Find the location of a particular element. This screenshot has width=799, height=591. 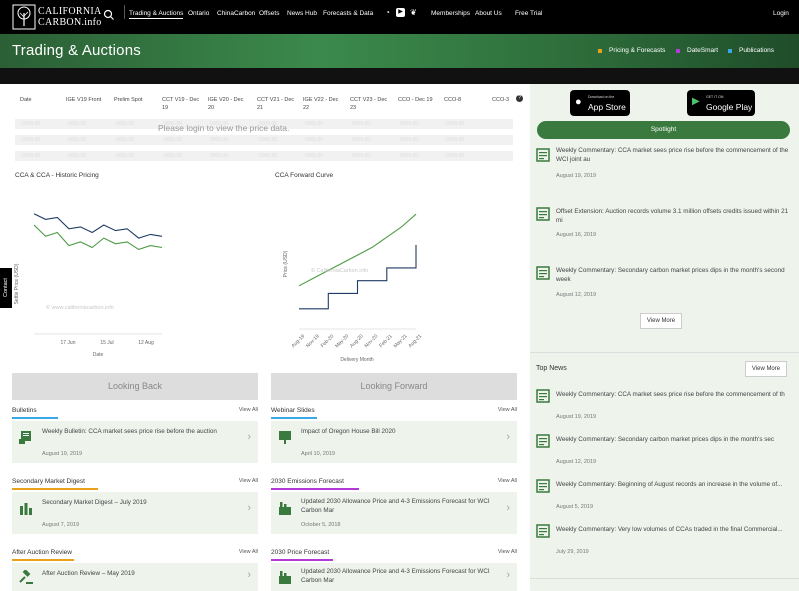

banner-link-pricing: Pricing & Forecasts is located at coordinates (631, 50).